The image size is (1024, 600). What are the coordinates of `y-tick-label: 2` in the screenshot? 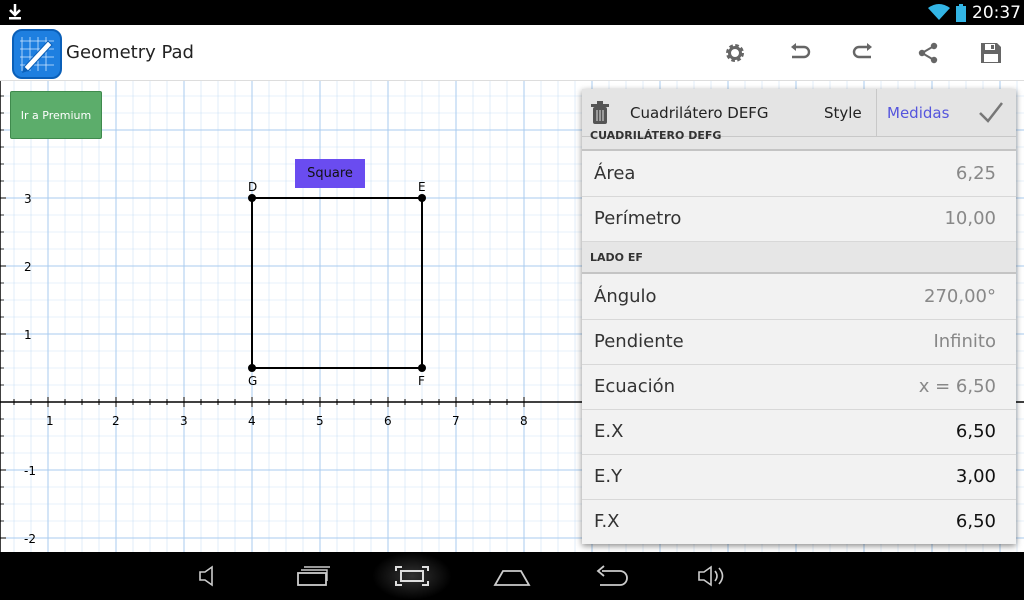 It's located at (28, 267).